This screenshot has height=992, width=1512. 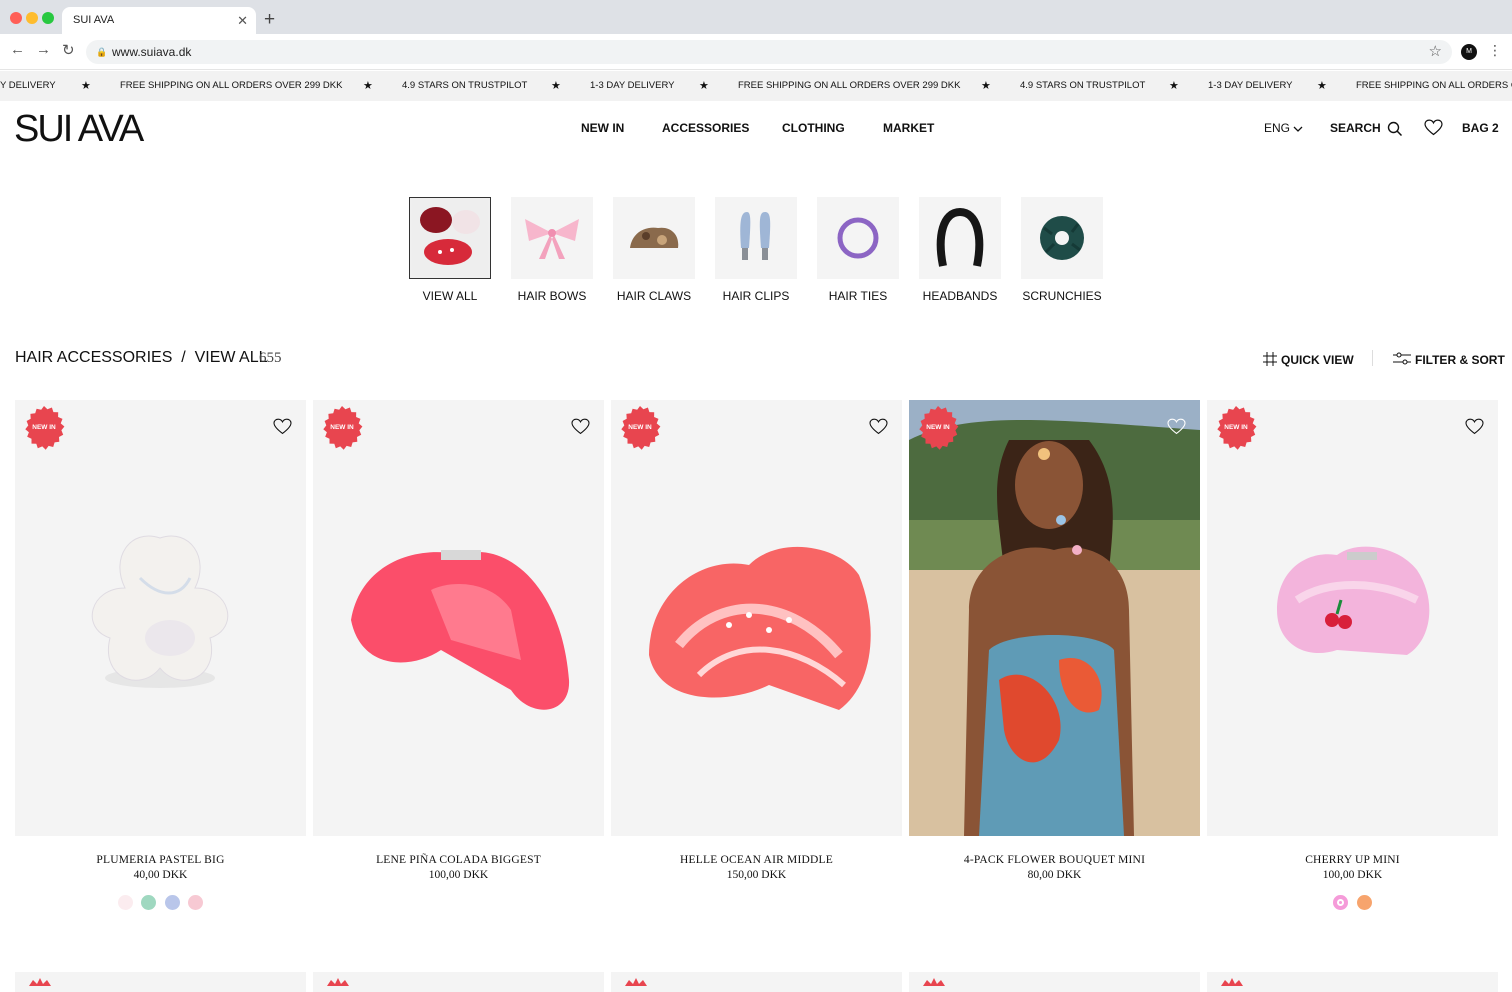 What do you see at coordinates (1433, 127) in the screenshot?
I see `wishlist-button` at bounding box center [1433, 127].